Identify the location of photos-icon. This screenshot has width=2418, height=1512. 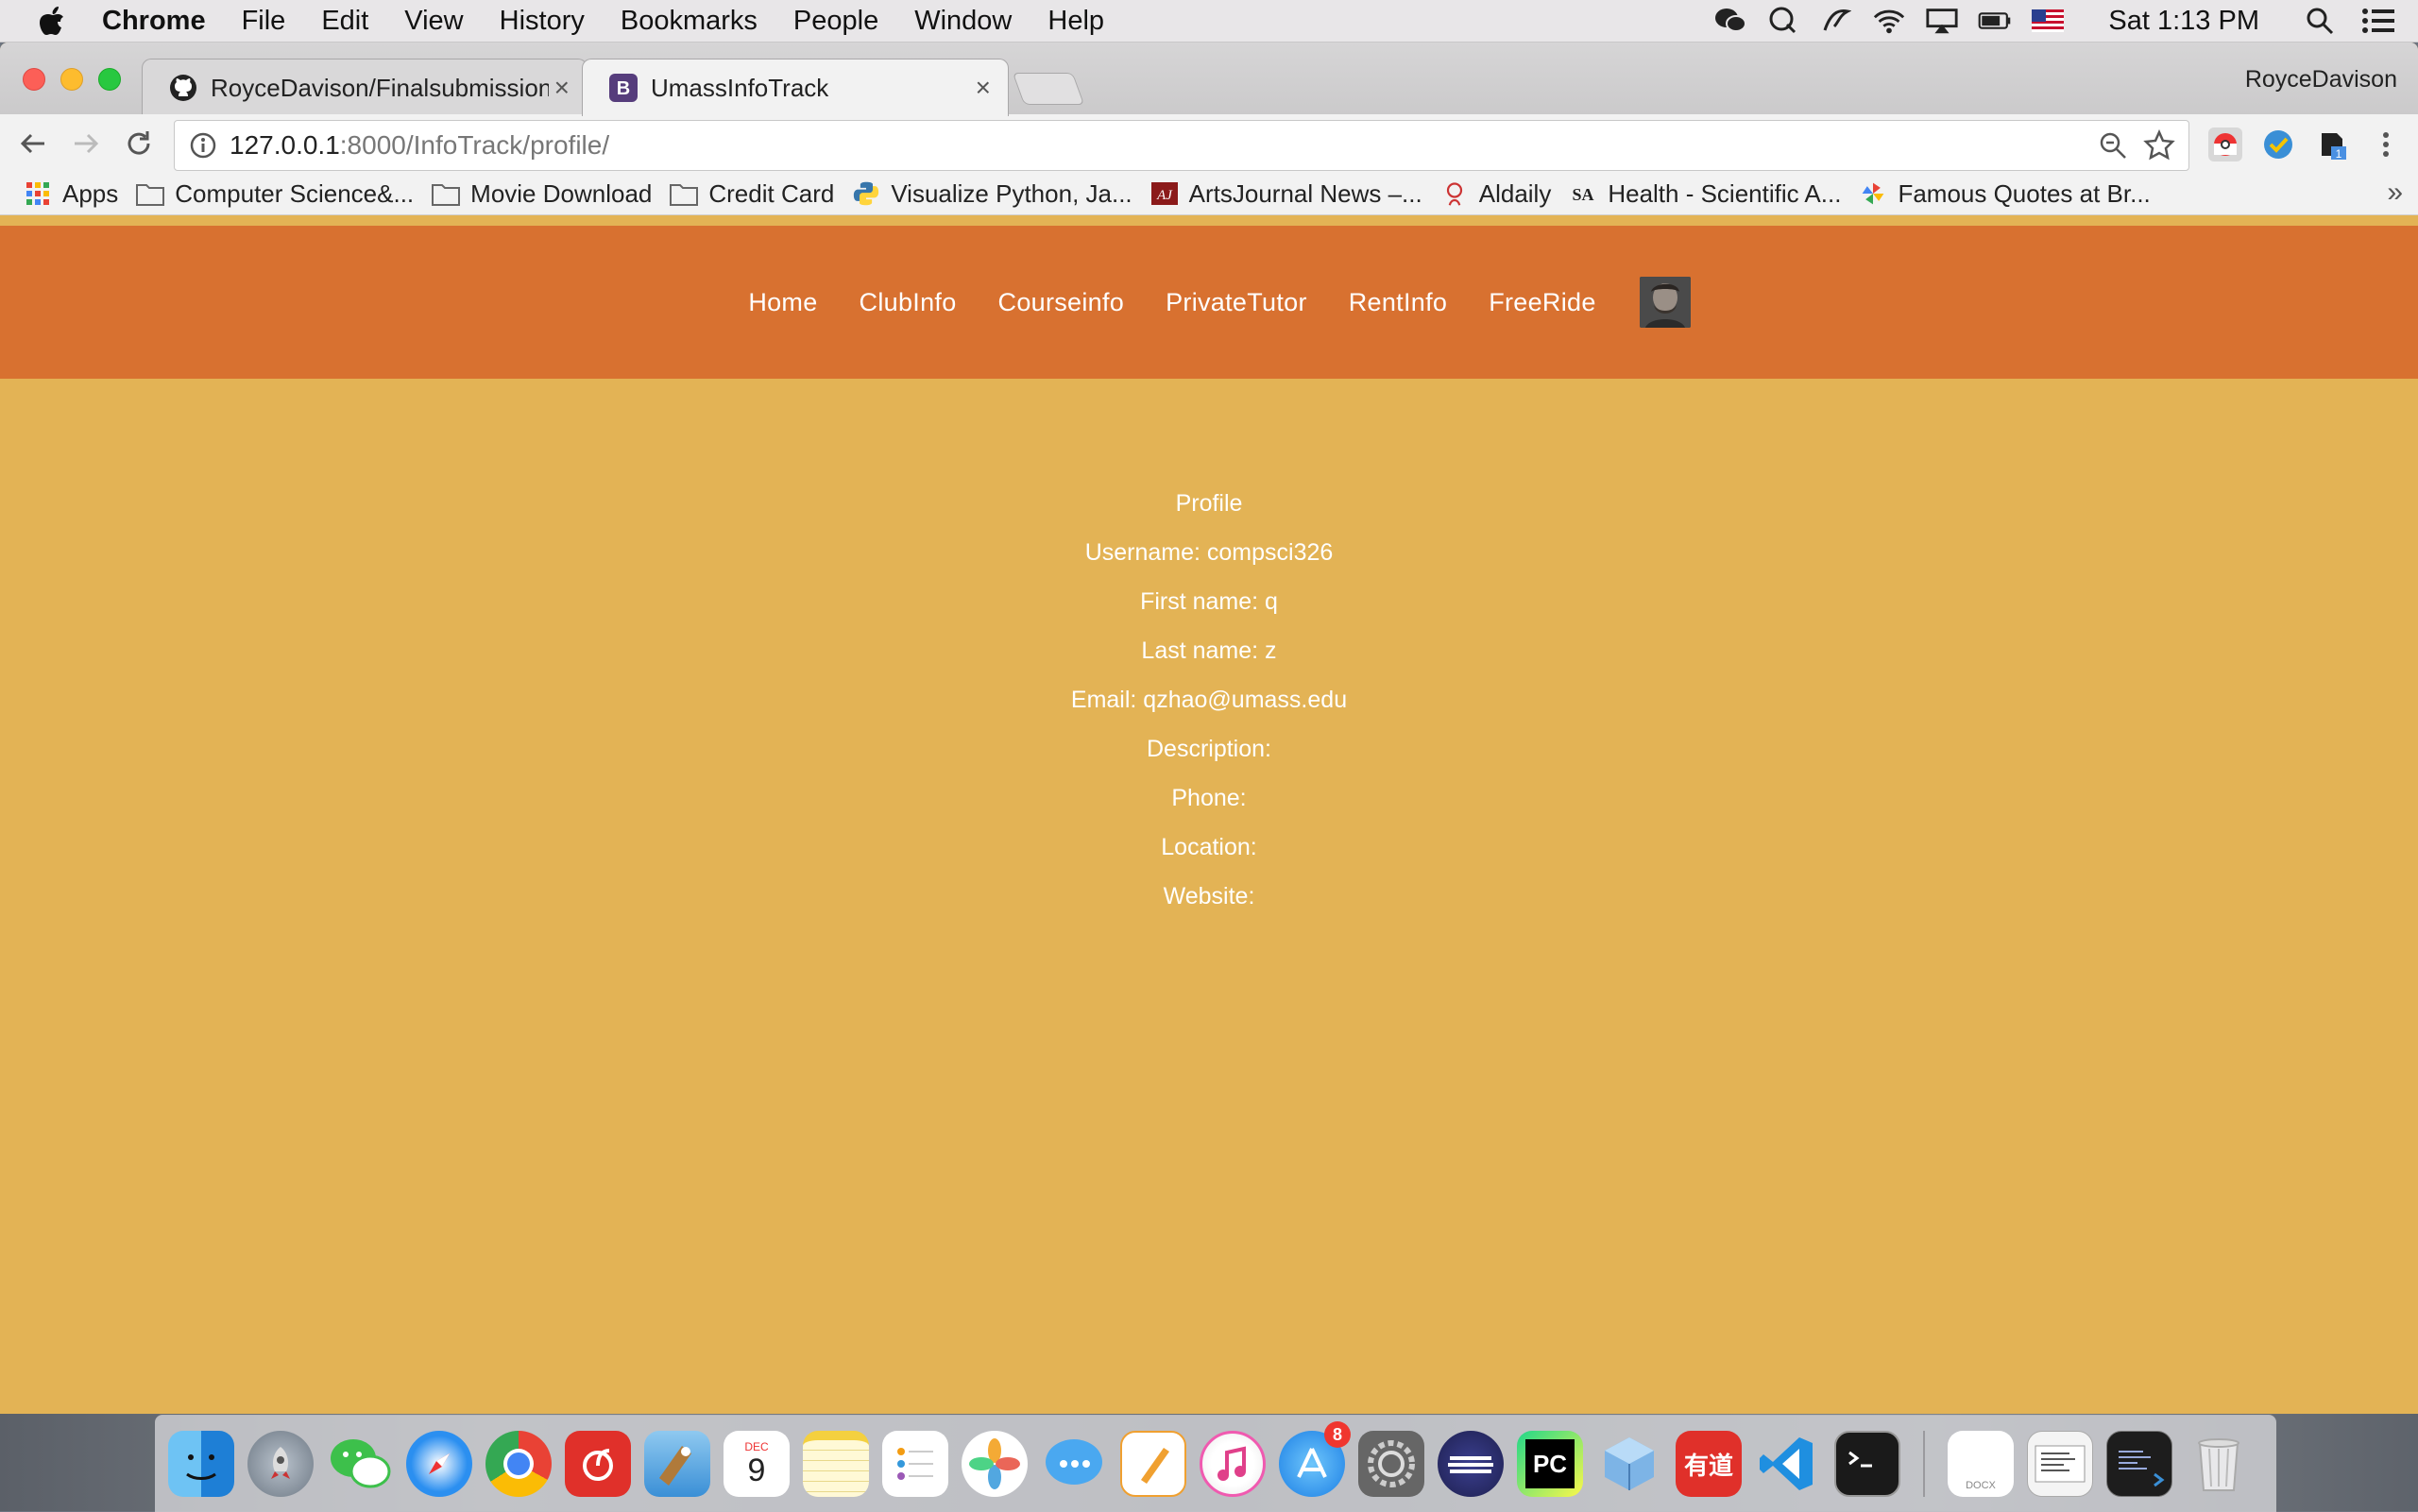
(995, 1464).